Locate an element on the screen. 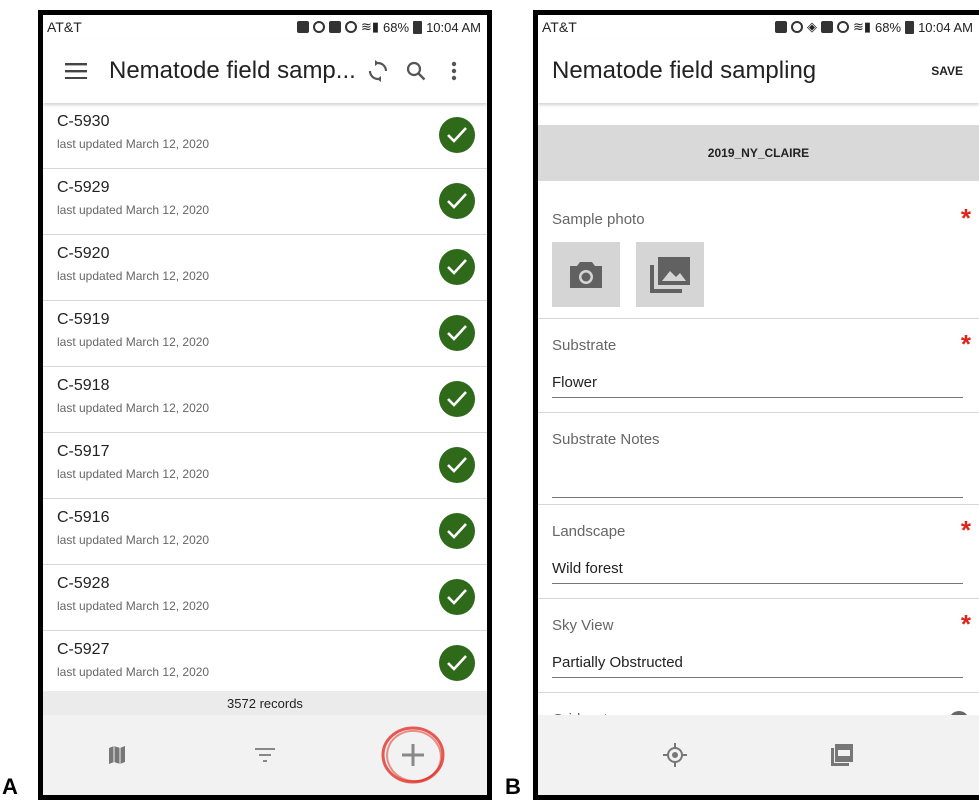 This screenshot has width=979, height=802. filter-icon is located at coordinates (265, 755).